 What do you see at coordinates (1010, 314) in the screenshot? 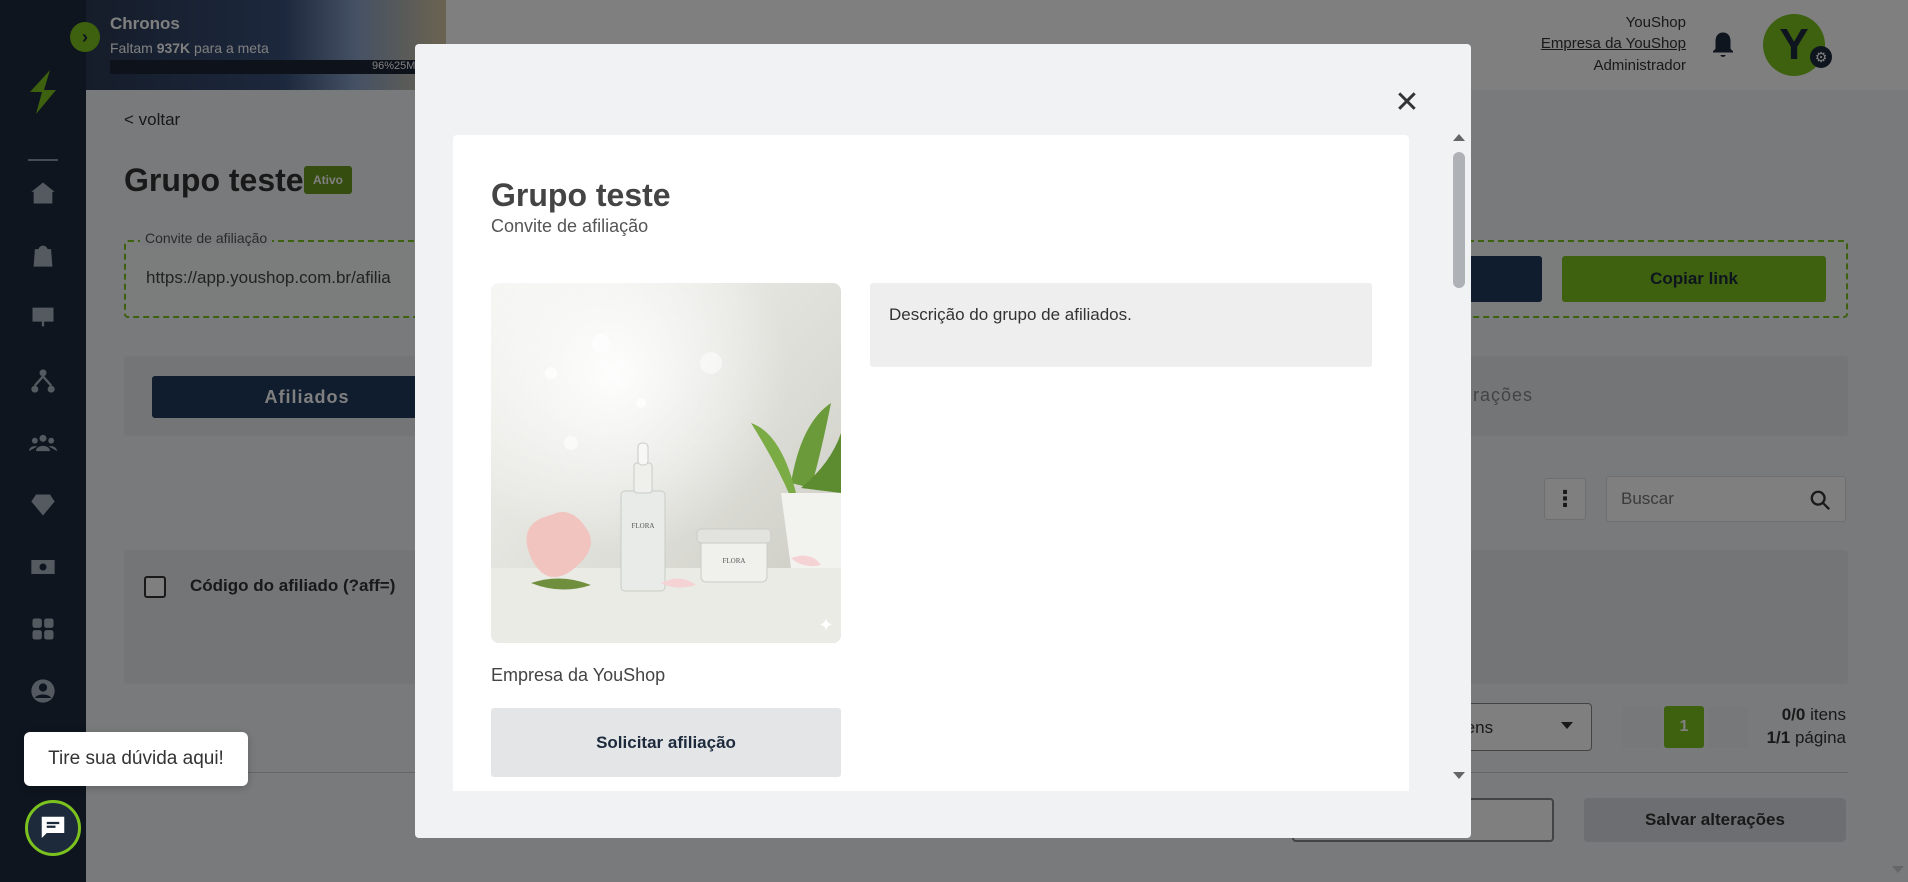
I see `group-description-text: Descrição do grupo de afiliados.` at bounding box center [1010, 314].